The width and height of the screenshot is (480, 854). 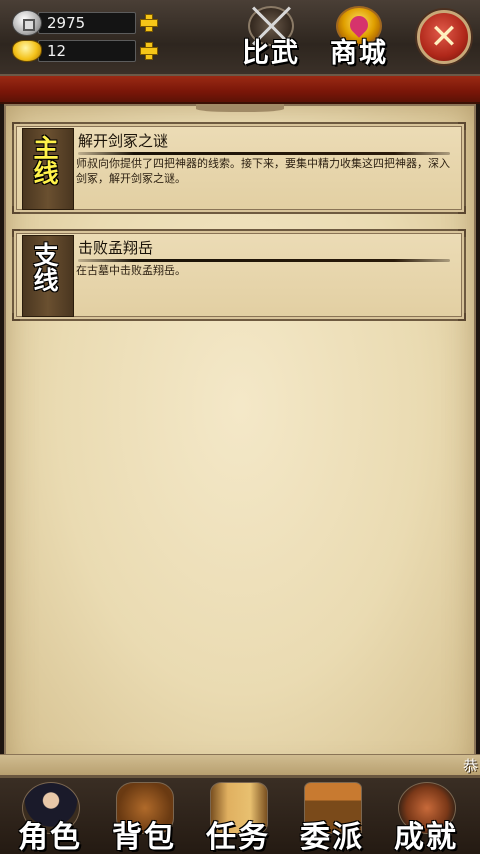 I want to click on side-quest-description: 在古墓中击败孟翔岳。, so click(x=131, y=270).